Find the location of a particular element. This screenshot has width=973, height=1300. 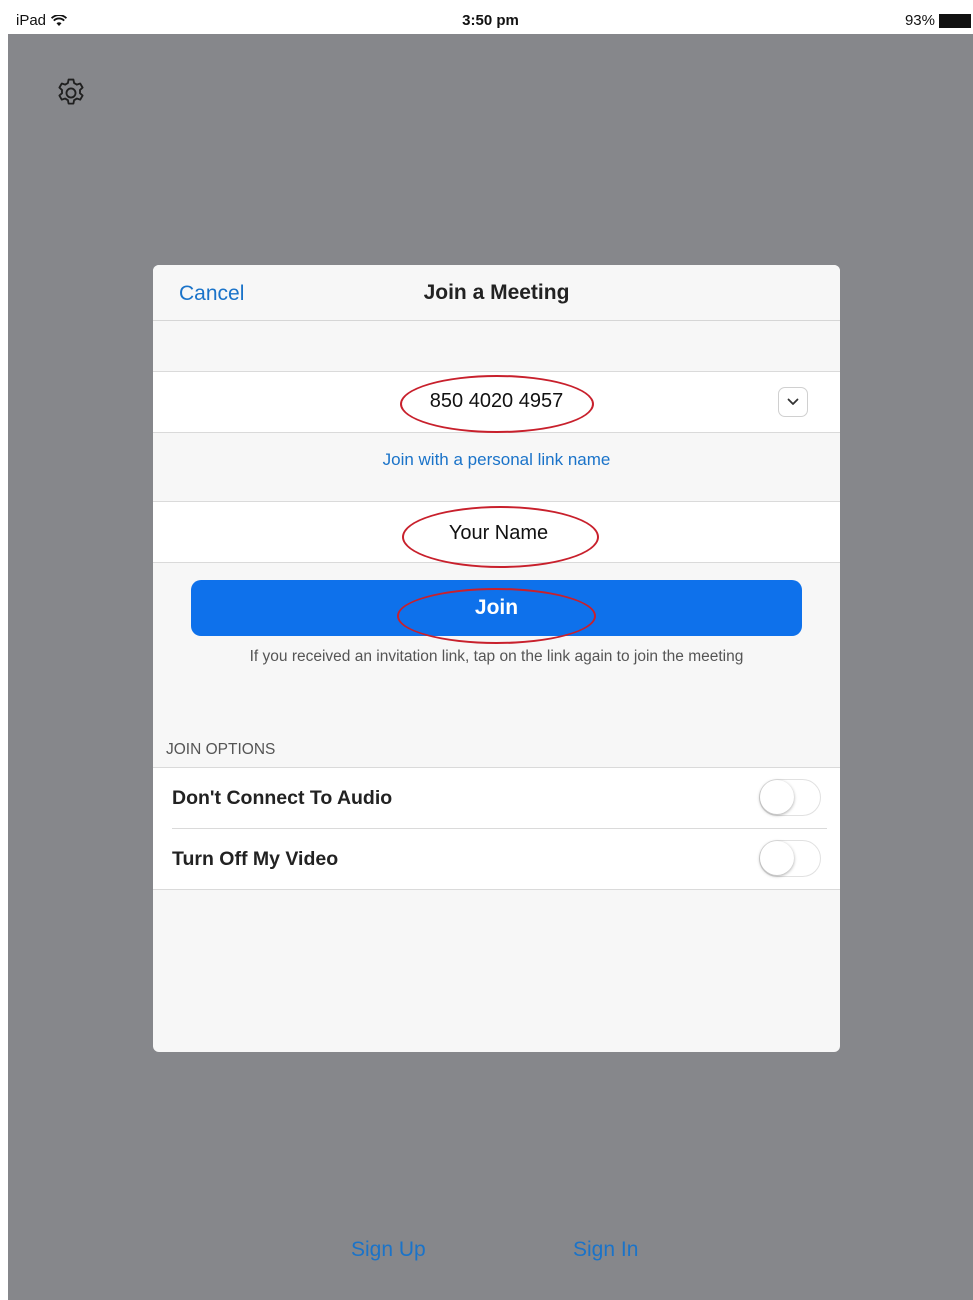

name-row is located at coordinates (496, 532).